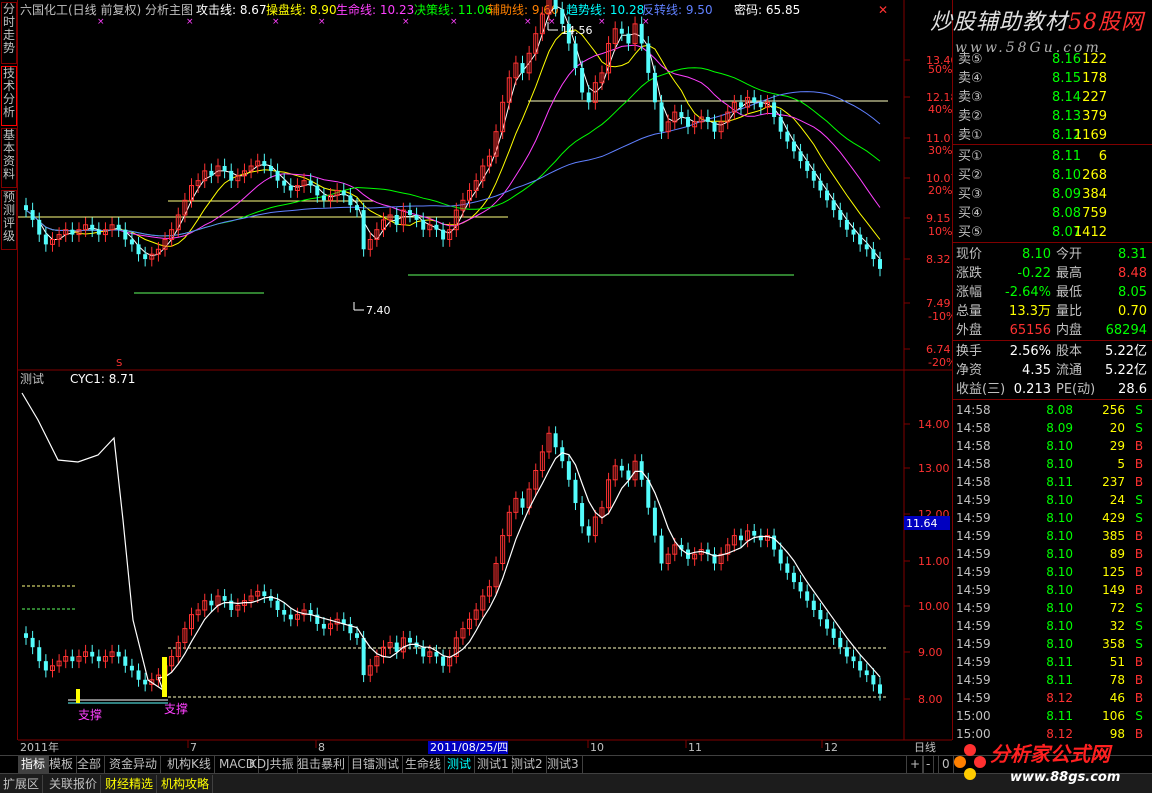 The width and height of the screenshot is (1152, 793). I want to click on indicator-tab: 全部, so click(90, 764).